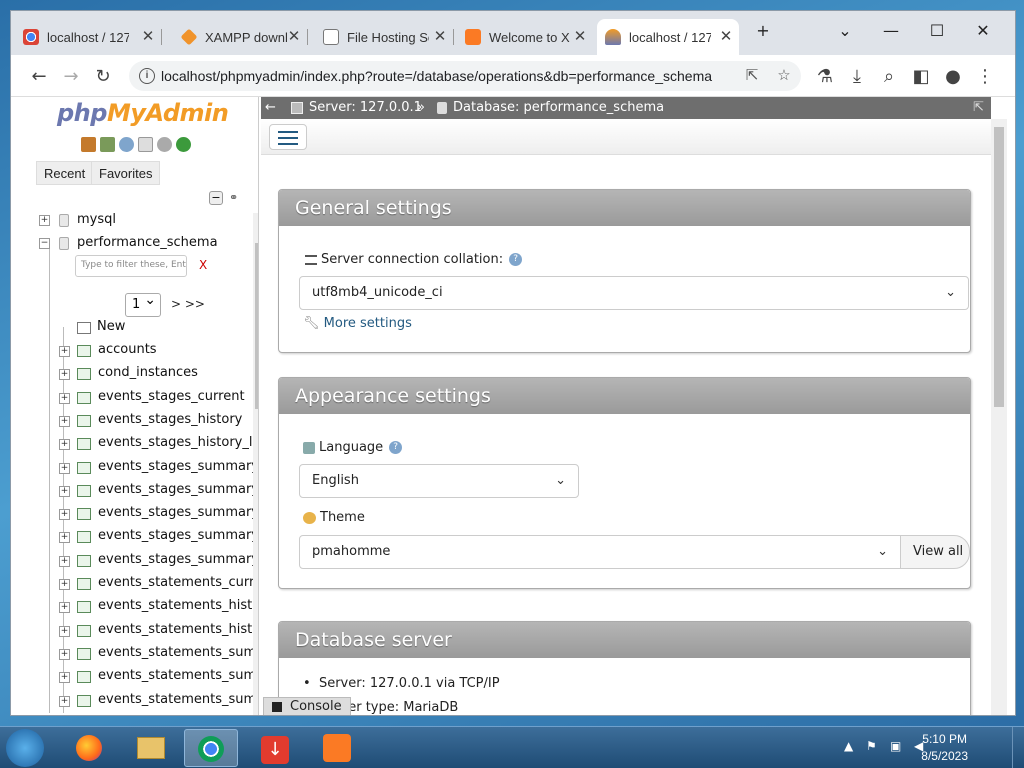 The image size is (1024, 768). What do you see at coordinates (634, 293) in the screenshot?
I see `collation-select: utf8mb4_unicode_ci ⌄` at bounding box center [634, 293].